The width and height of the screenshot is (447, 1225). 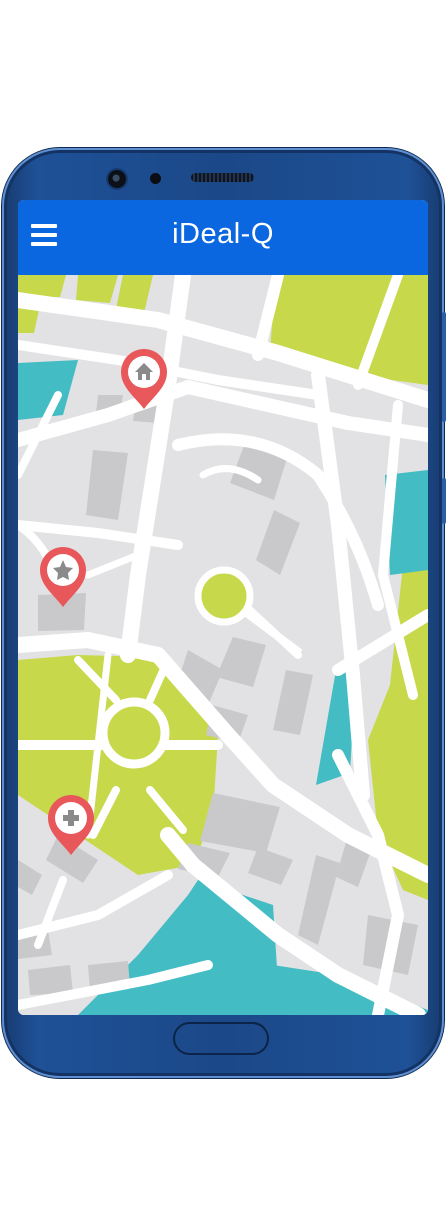 I want to click on app-bar: iDeal-Q, so click(x=223, y=237).